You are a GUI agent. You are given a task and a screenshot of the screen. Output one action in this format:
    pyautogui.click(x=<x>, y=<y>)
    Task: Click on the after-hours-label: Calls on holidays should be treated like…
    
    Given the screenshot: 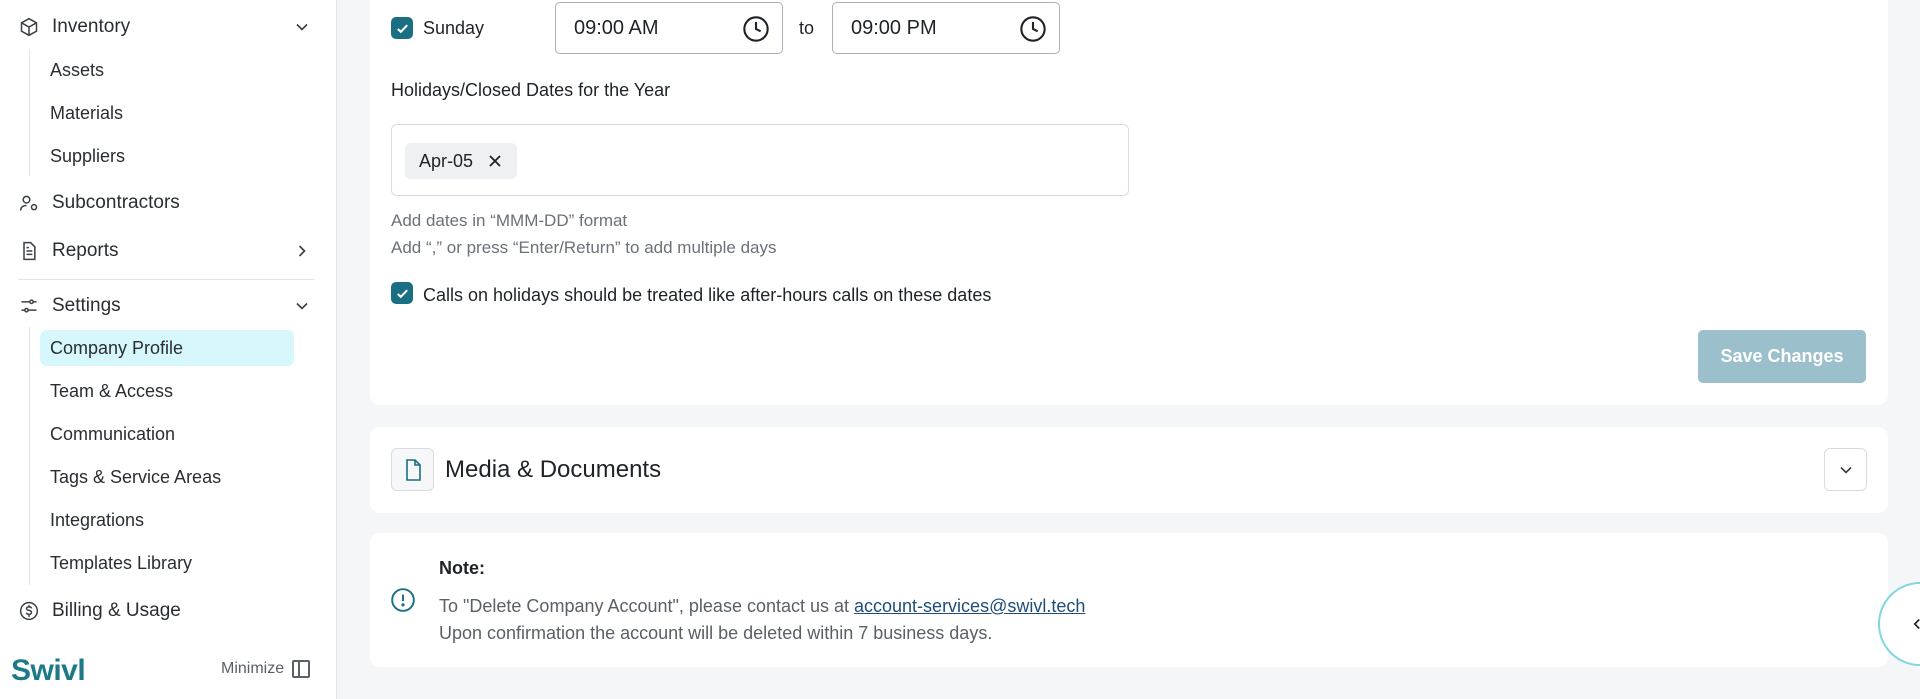 What is the action you would take?
    pyautogui.click(x=707, y=295)
    